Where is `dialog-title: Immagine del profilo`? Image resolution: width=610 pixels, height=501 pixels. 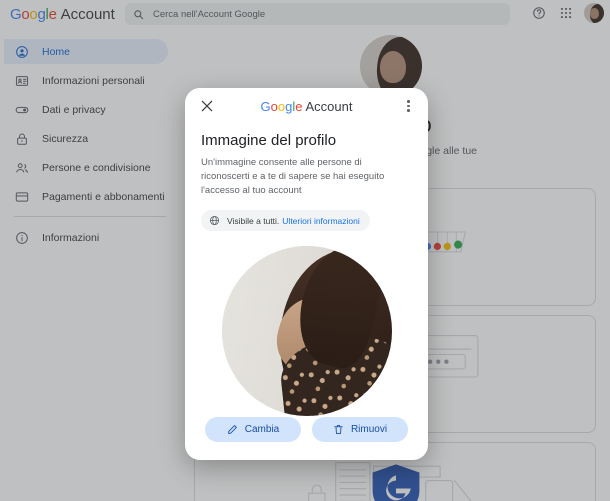 dialog-title: Immagine del profilo is located at coordinates (269, 140).